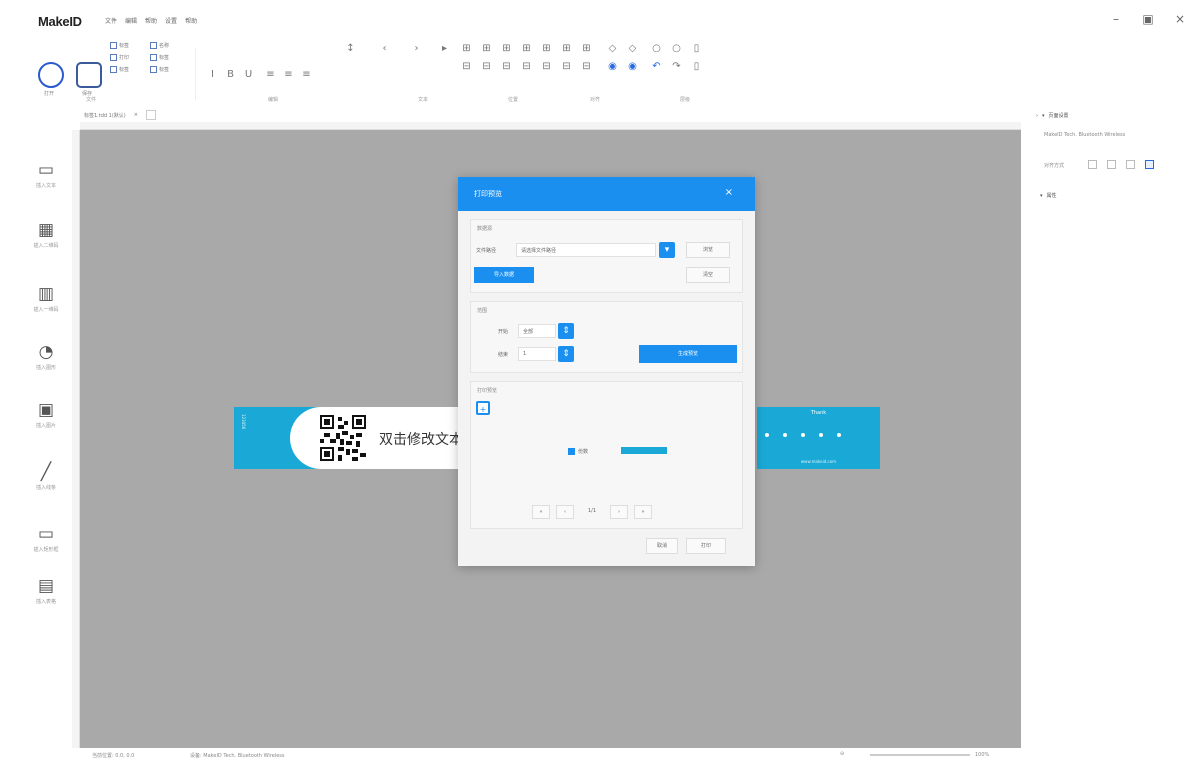 The image size is (1197, 762). I want to click on generate-preview-button: 生成预览, so click(688, 354).